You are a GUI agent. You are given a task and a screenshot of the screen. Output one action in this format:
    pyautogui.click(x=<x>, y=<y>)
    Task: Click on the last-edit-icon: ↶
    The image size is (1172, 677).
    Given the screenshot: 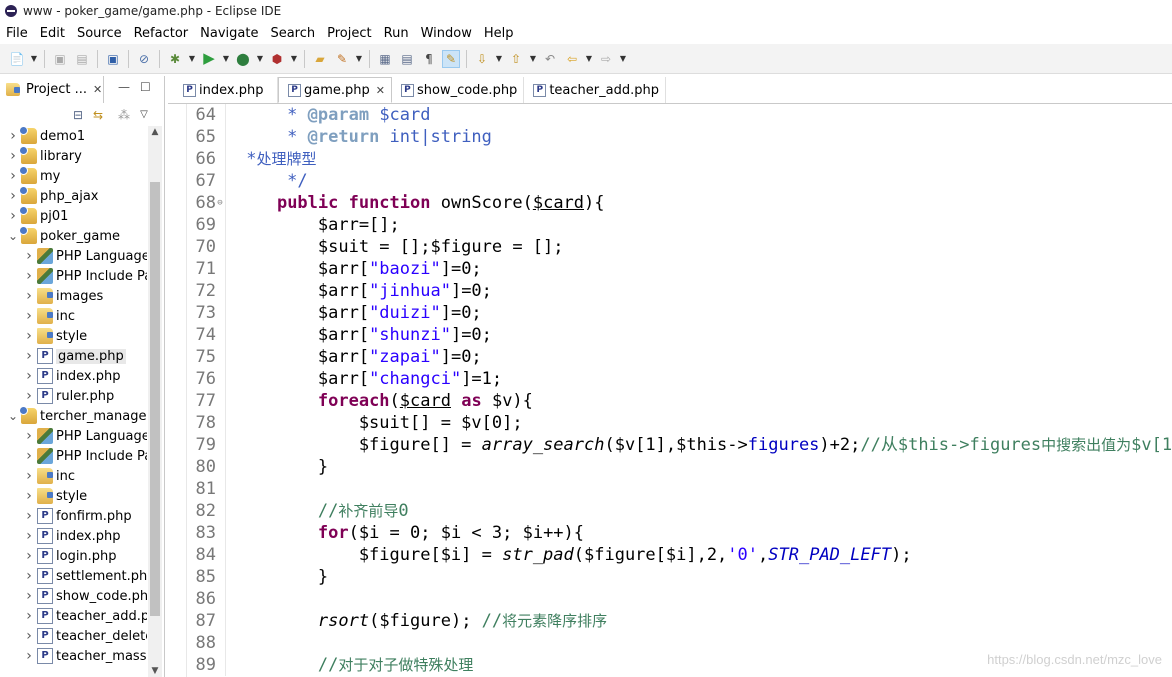 What is the action you would take?
    pyautogui.click(x=550, y=59)
    